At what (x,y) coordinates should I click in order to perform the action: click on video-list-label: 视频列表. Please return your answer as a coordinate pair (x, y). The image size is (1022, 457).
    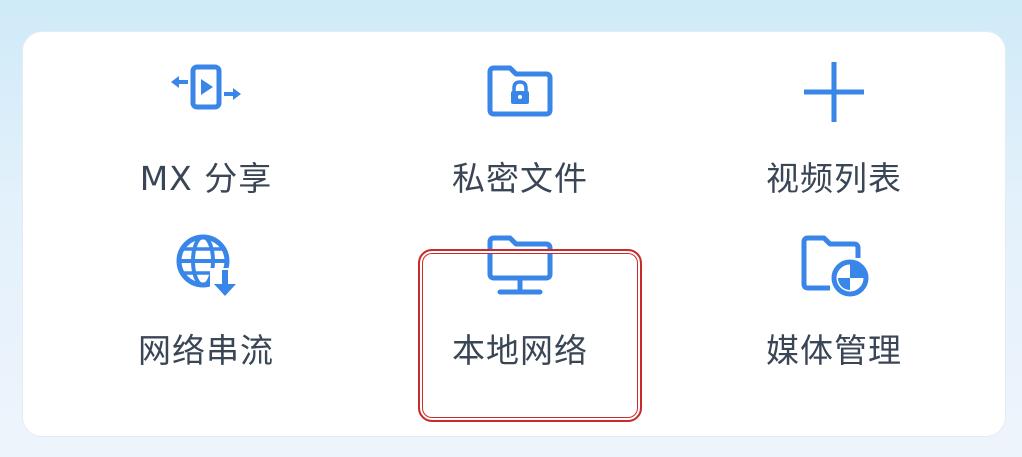
    Looking at the image, I should click on (834, 178).